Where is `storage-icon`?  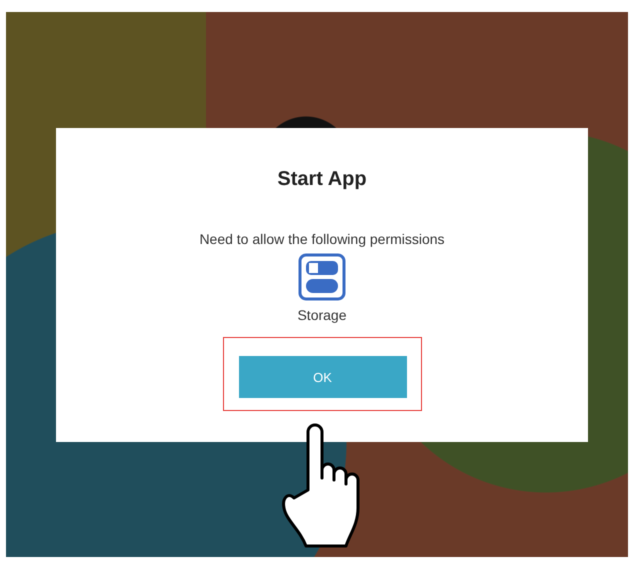 storage-icon is located at coordinates (322, 277).